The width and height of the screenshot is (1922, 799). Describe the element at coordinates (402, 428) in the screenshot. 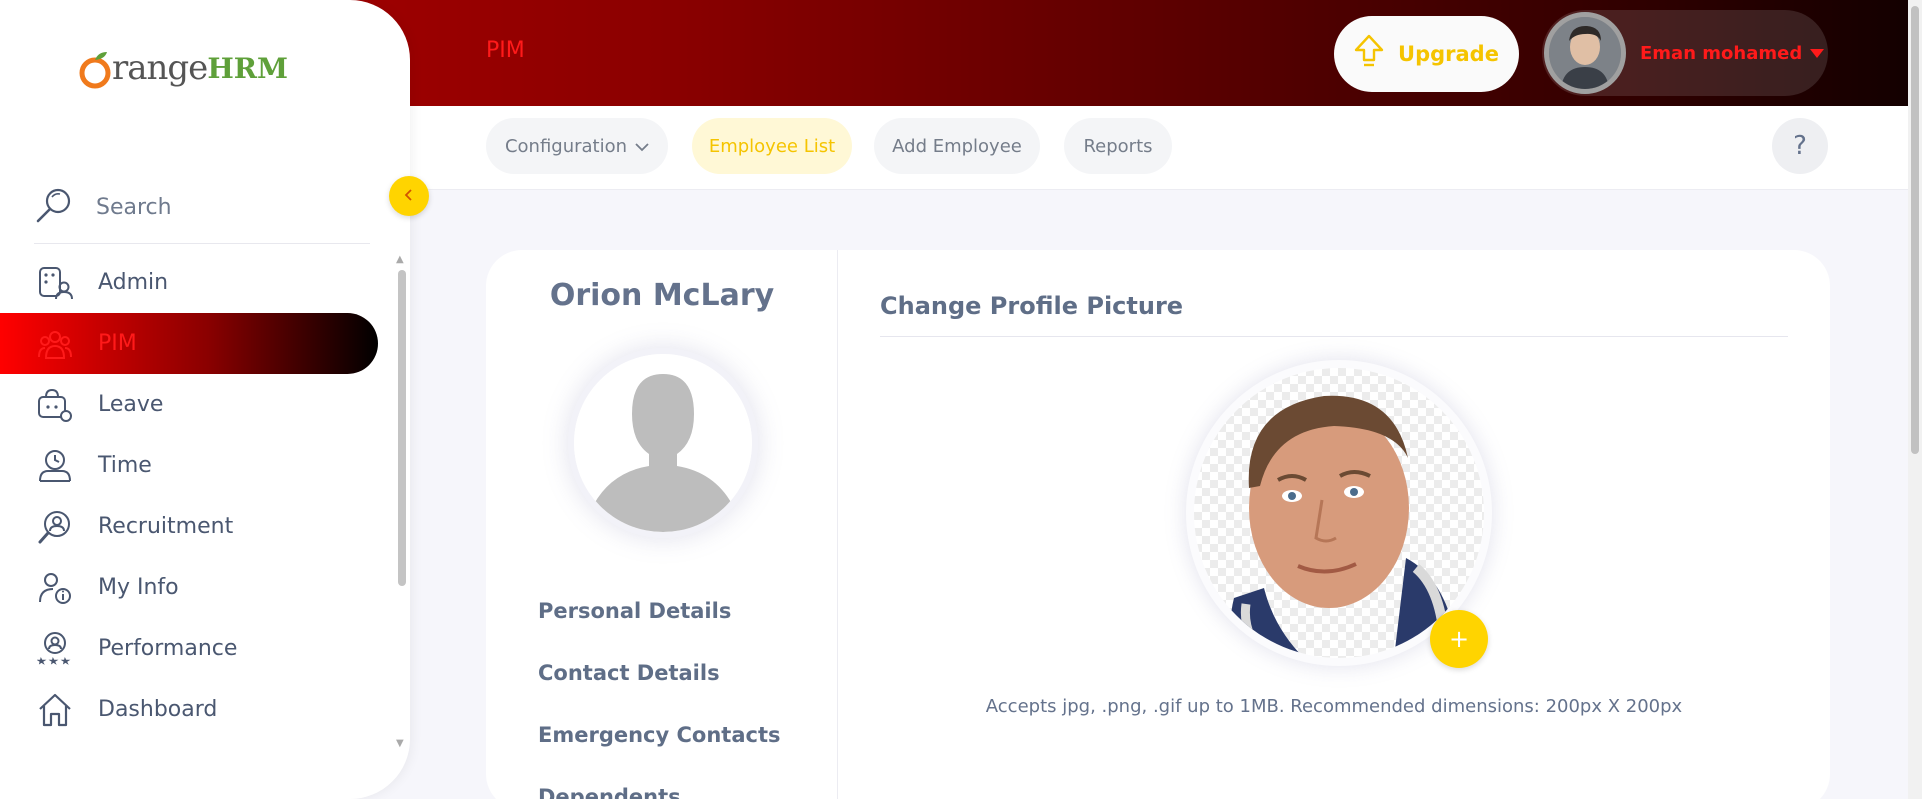

I see `sidebar-scrollbar-thumb` at that location.